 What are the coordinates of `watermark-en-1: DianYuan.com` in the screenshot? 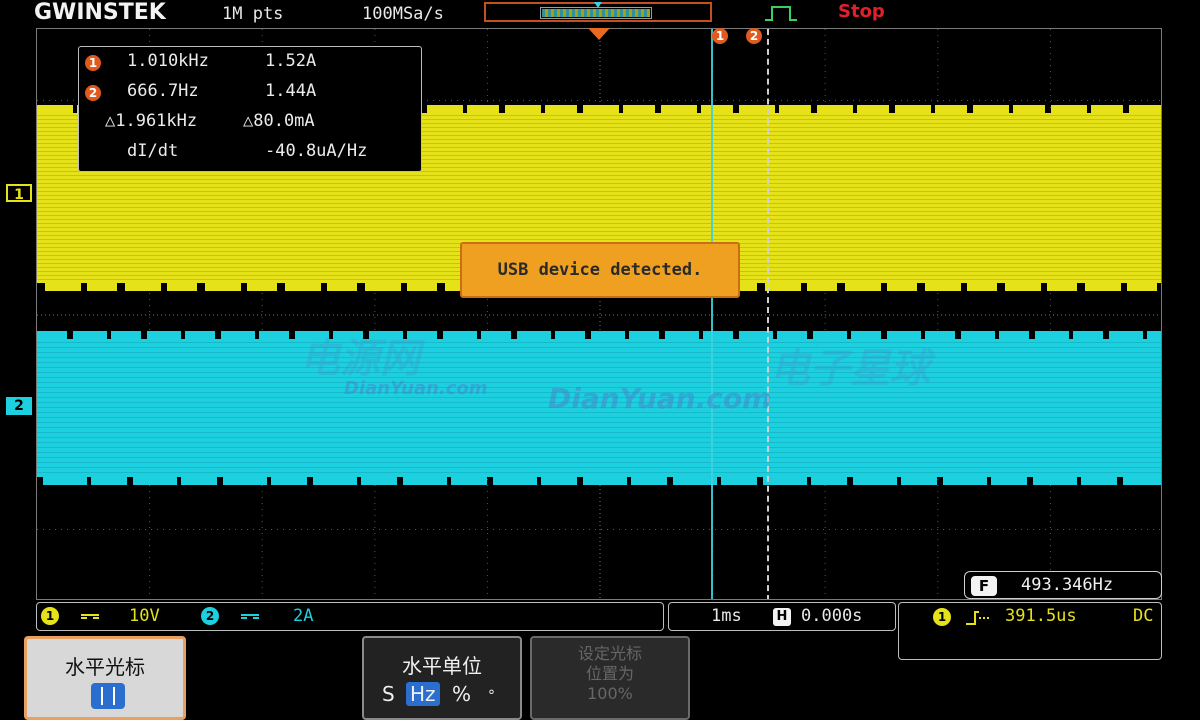 It's located at (416, 388).